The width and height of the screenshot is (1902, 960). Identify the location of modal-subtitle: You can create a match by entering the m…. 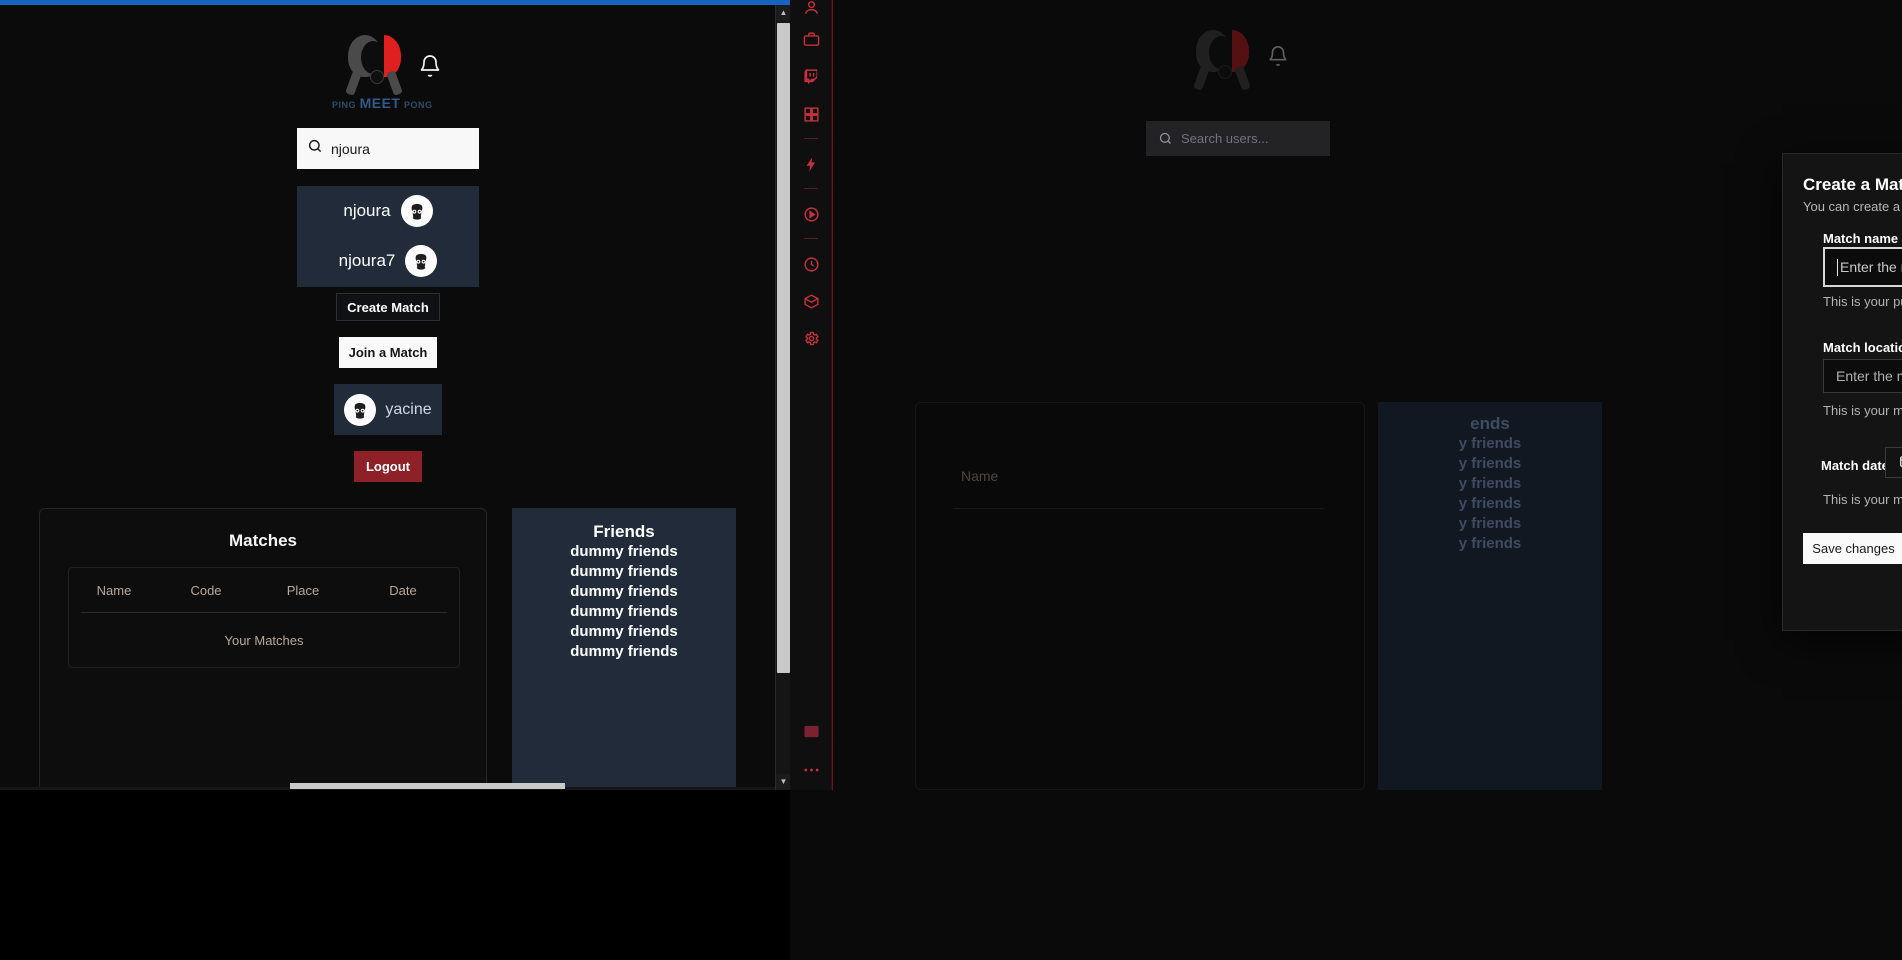
(1852, 206).